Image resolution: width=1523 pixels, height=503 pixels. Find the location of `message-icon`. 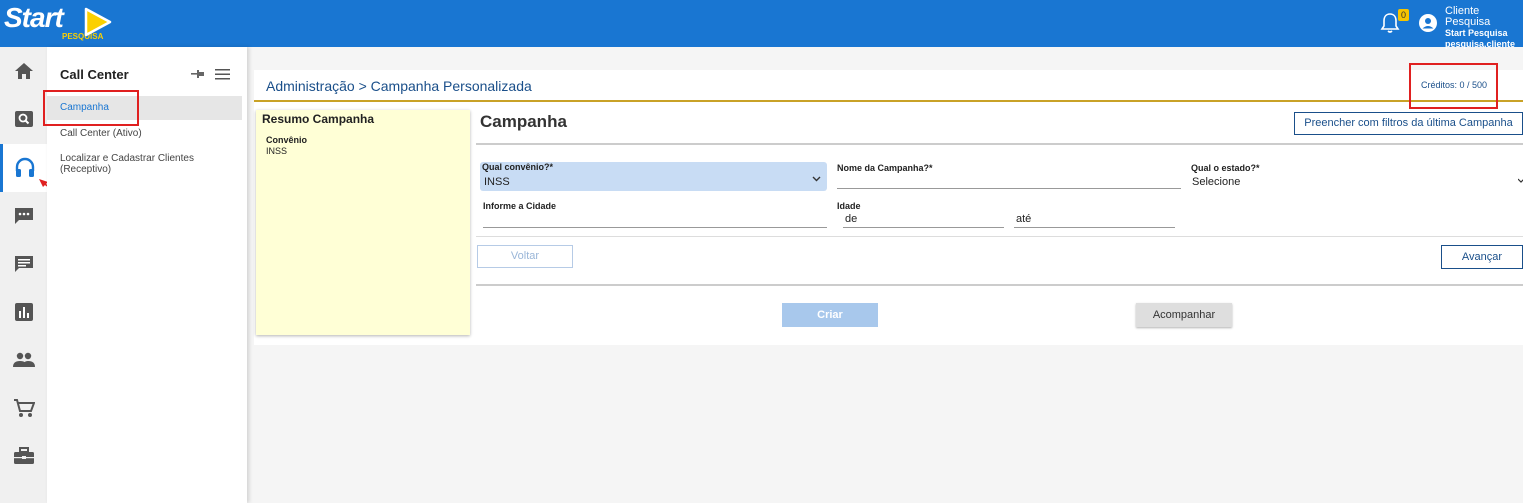

message-icon is located at coordinates (23, 264).